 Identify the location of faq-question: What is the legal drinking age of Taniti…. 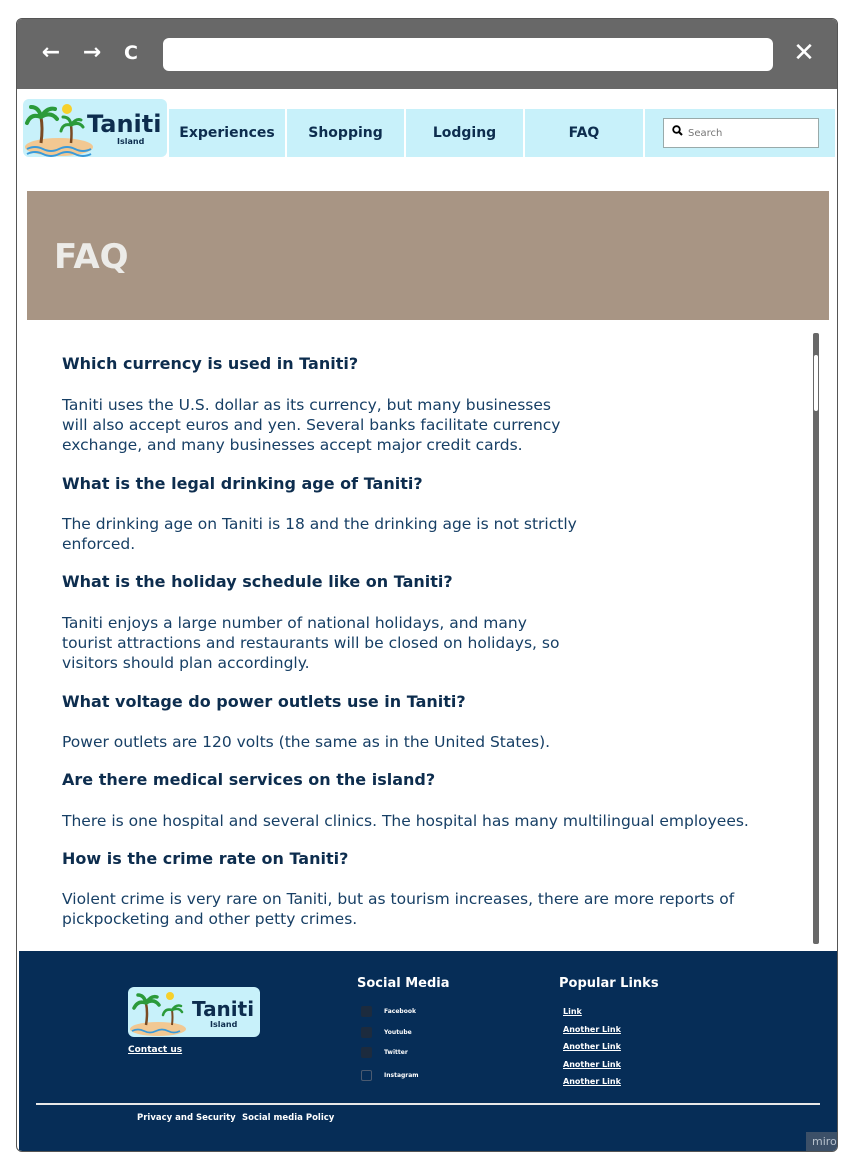
(242, 483).